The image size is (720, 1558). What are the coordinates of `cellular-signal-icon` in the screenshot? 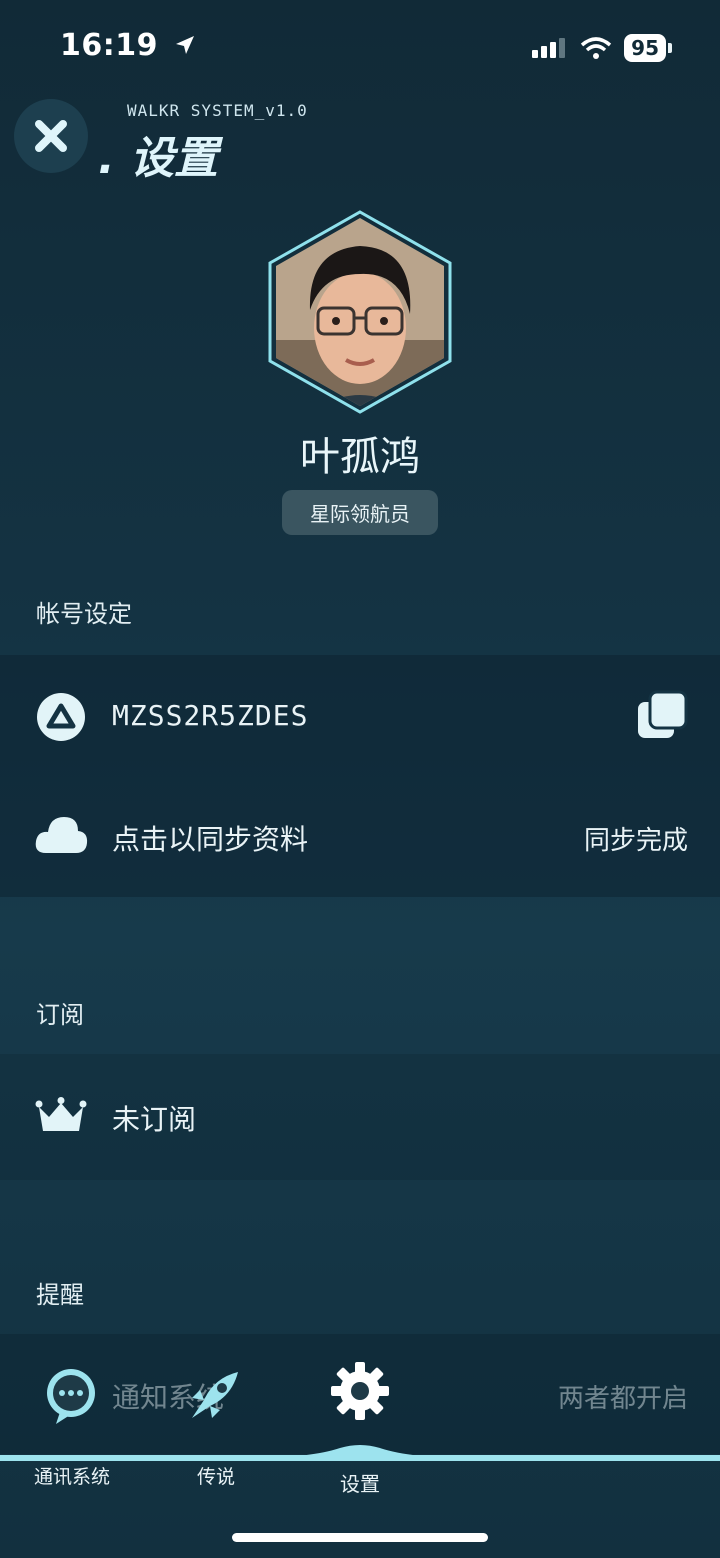 It's located at (549, 48).